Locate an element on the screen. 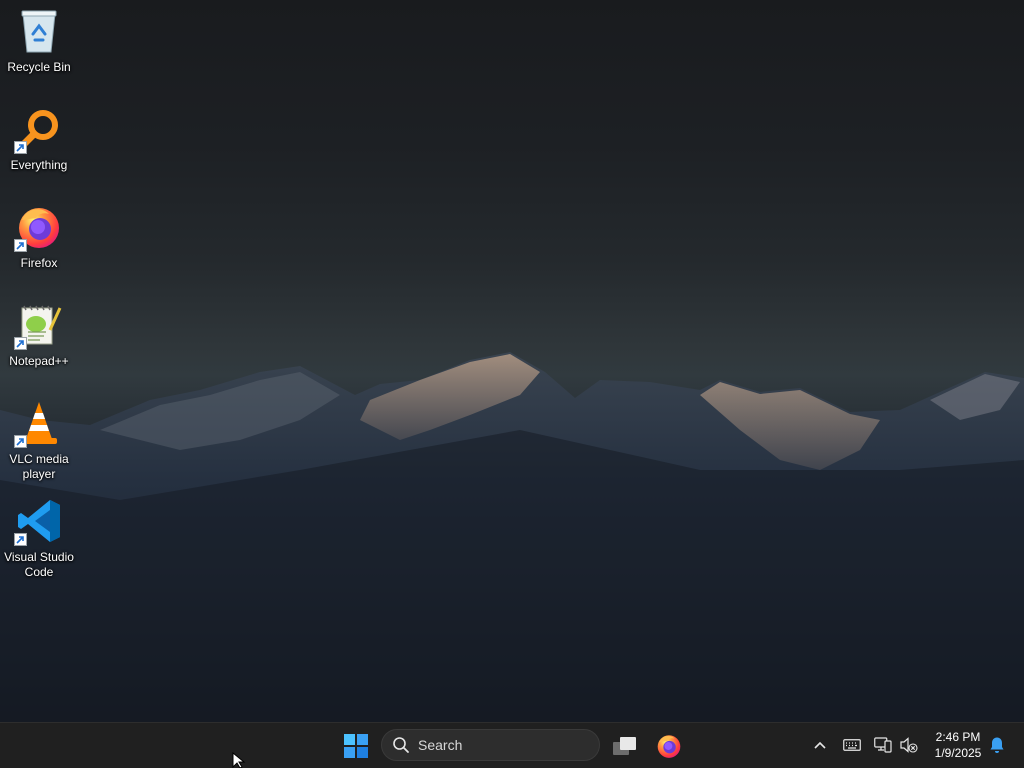 This screenshot has width=1024, height=768. taskbar-firefox-button is located at coordinates (669, 746).